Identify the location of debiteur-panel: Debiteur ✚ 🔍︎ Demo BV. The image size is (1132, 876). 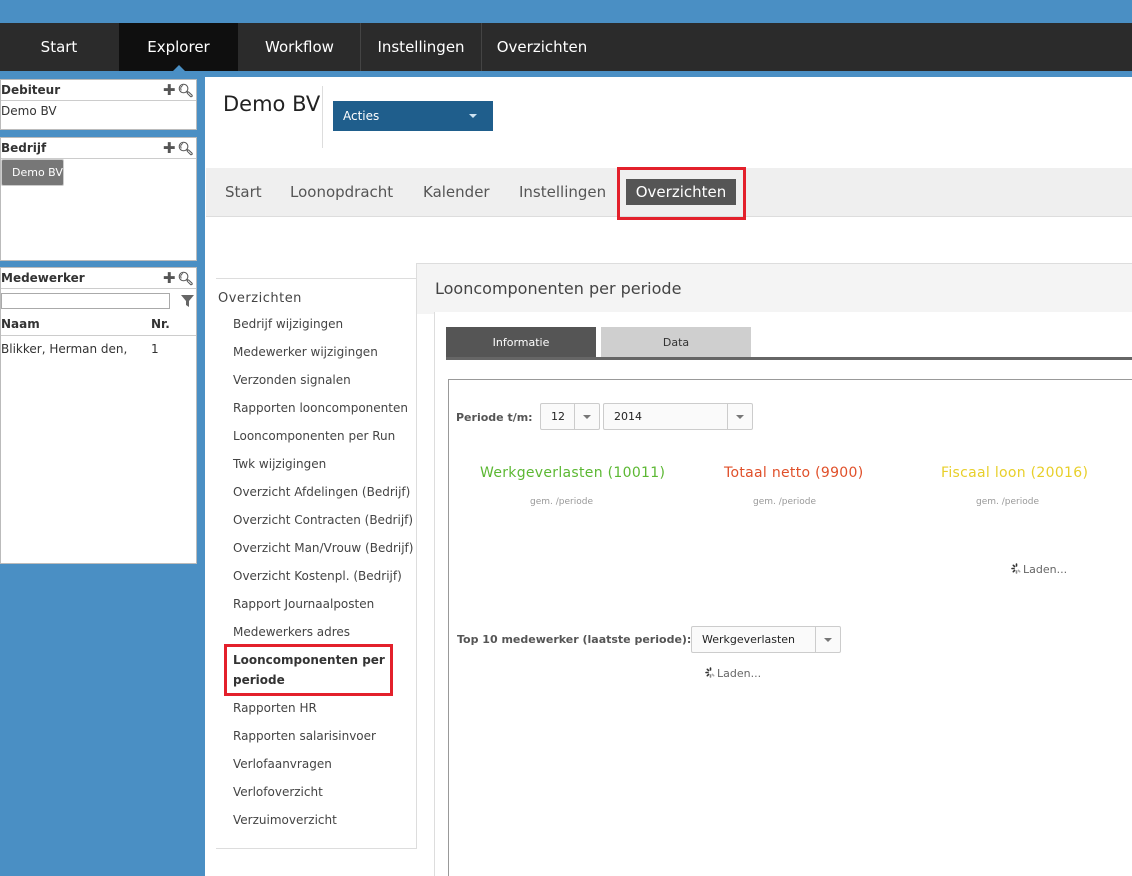
(98, 104).